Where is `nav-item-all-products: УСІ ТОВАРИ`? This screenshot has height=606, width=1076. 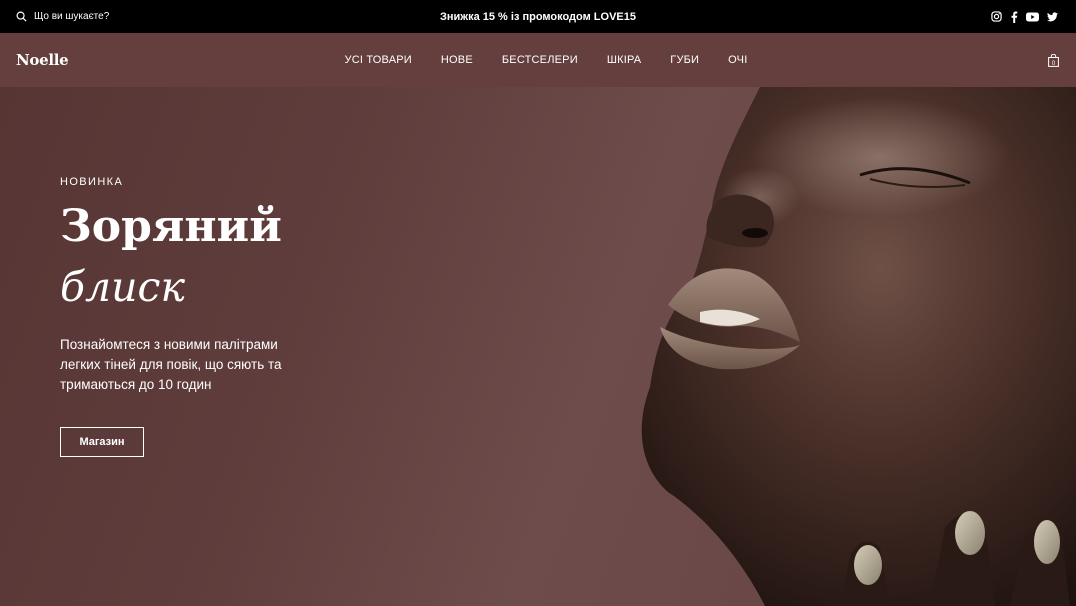 nav-item-all-products: УСІ ТОВАРИ is located at coordinates (378, 60).